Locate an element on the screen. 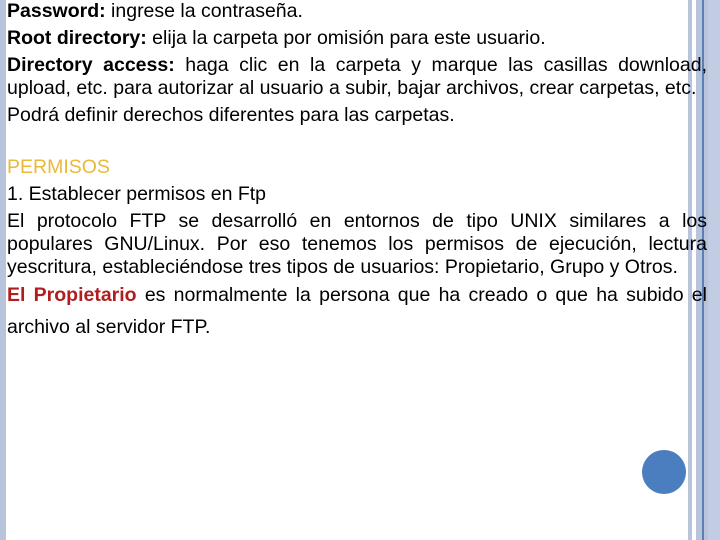 The image size is (720, 540). password-paragraph: Password: ingrese la contraseña. is located at coordinates (357, 11).